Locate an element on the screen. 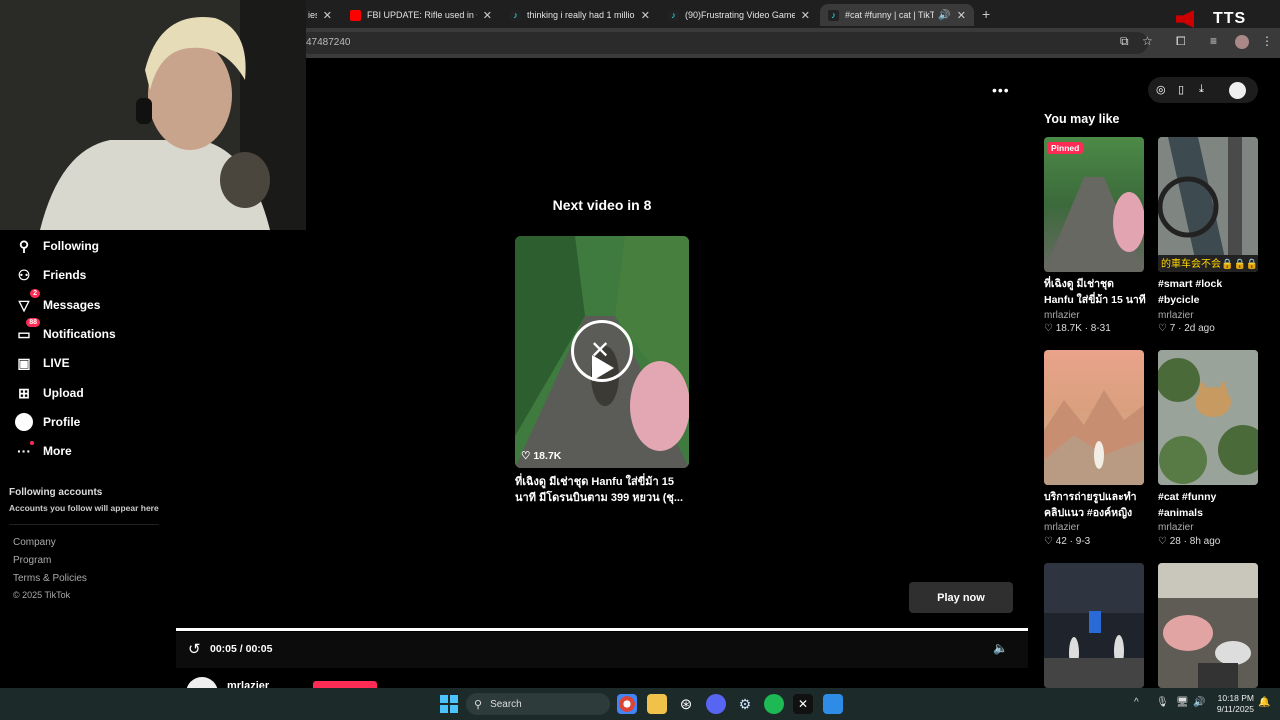  sidebar-item-upload: ⊞ Upload is located at coordinates (49, 393).